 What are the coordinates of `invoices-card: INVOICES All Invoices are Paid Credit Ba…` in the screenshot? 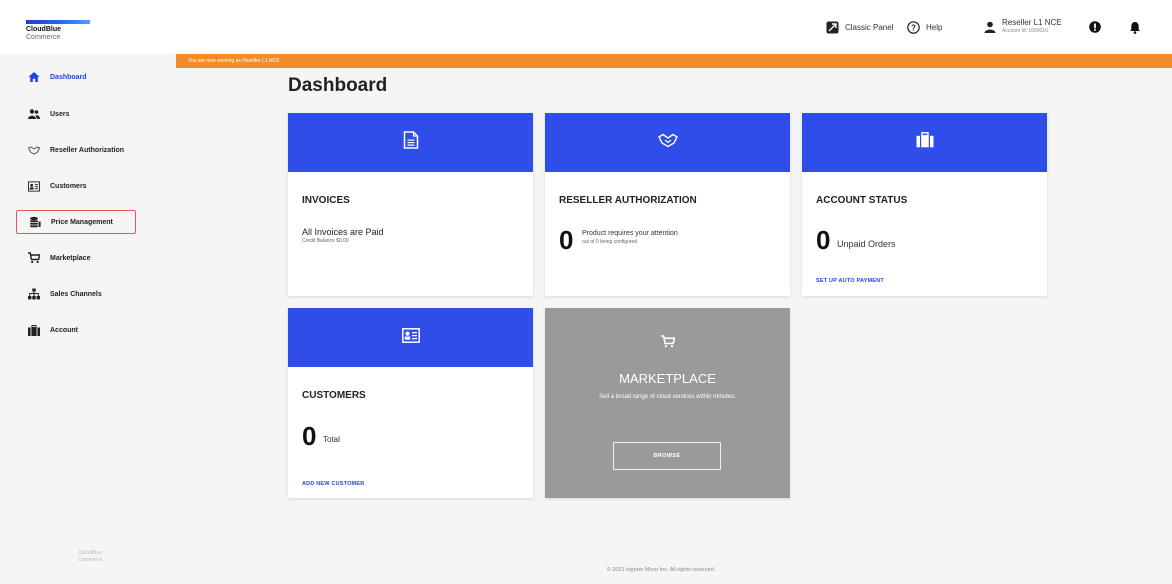 It's located at (410, 204).